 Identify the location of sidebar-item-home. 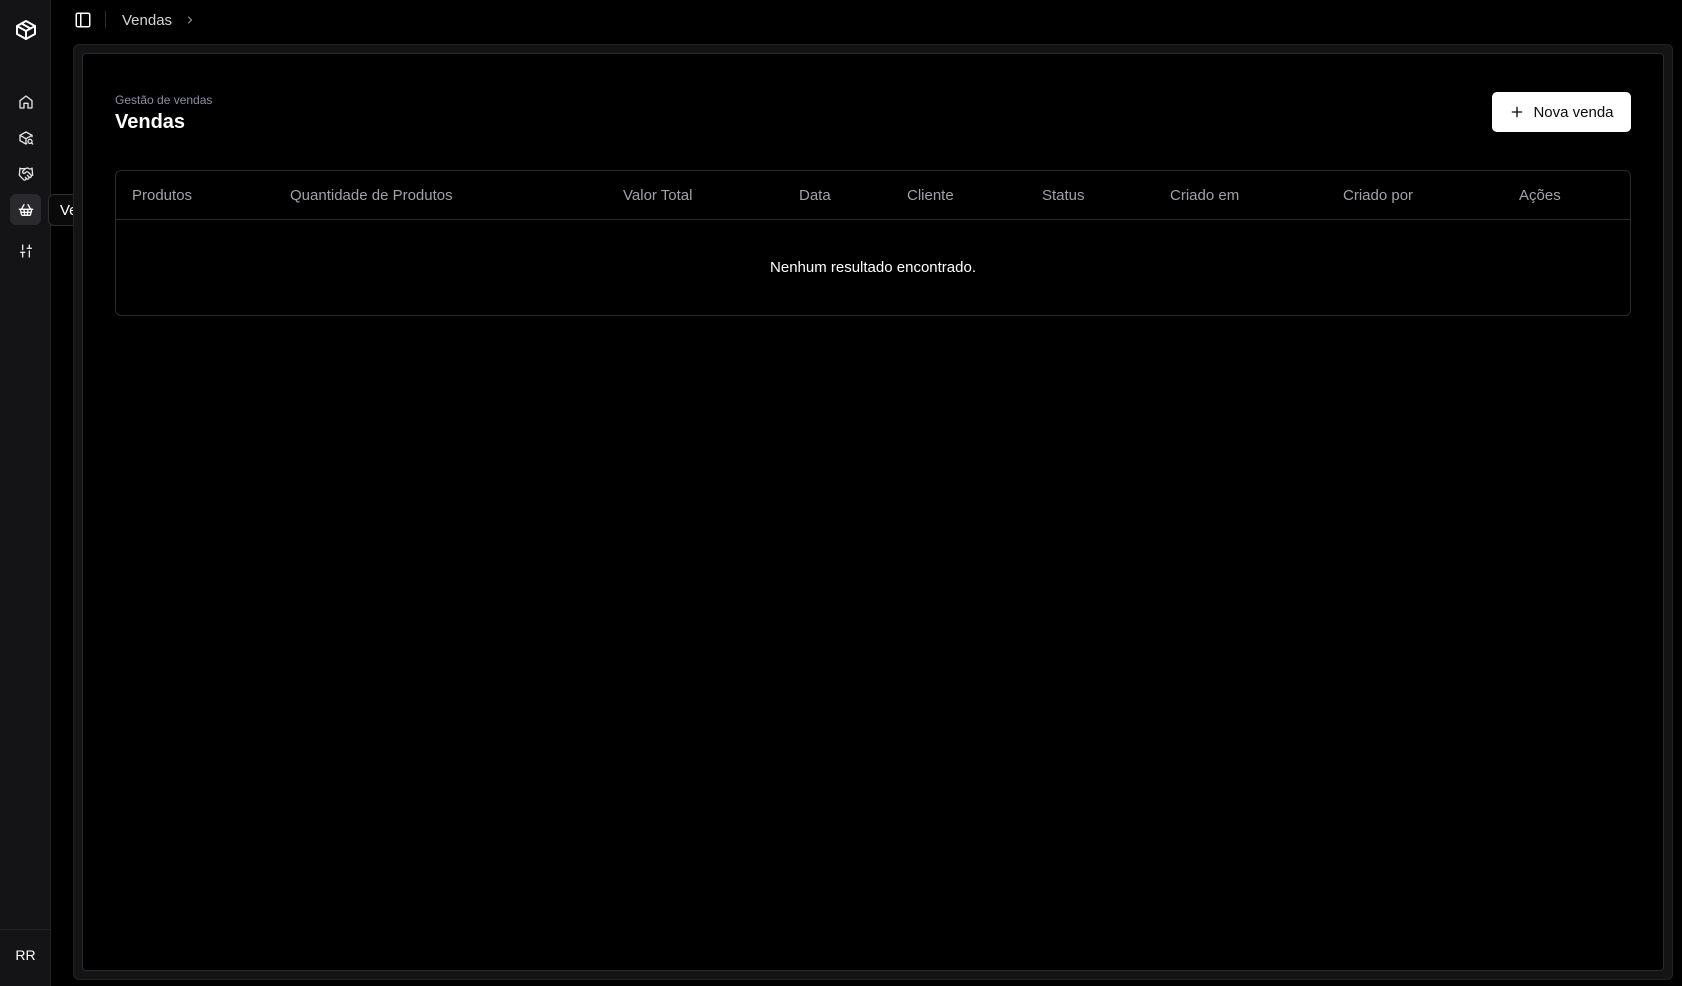
(25, 101).